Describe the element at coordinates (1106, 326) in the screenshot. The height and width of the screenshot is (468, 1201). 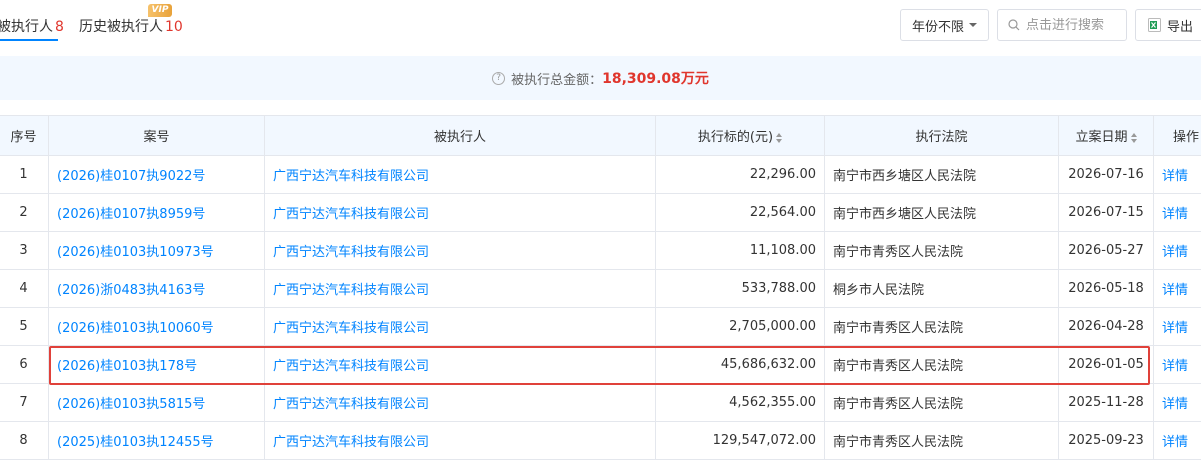
I see `cell-date: 2026-04-28` at that location.